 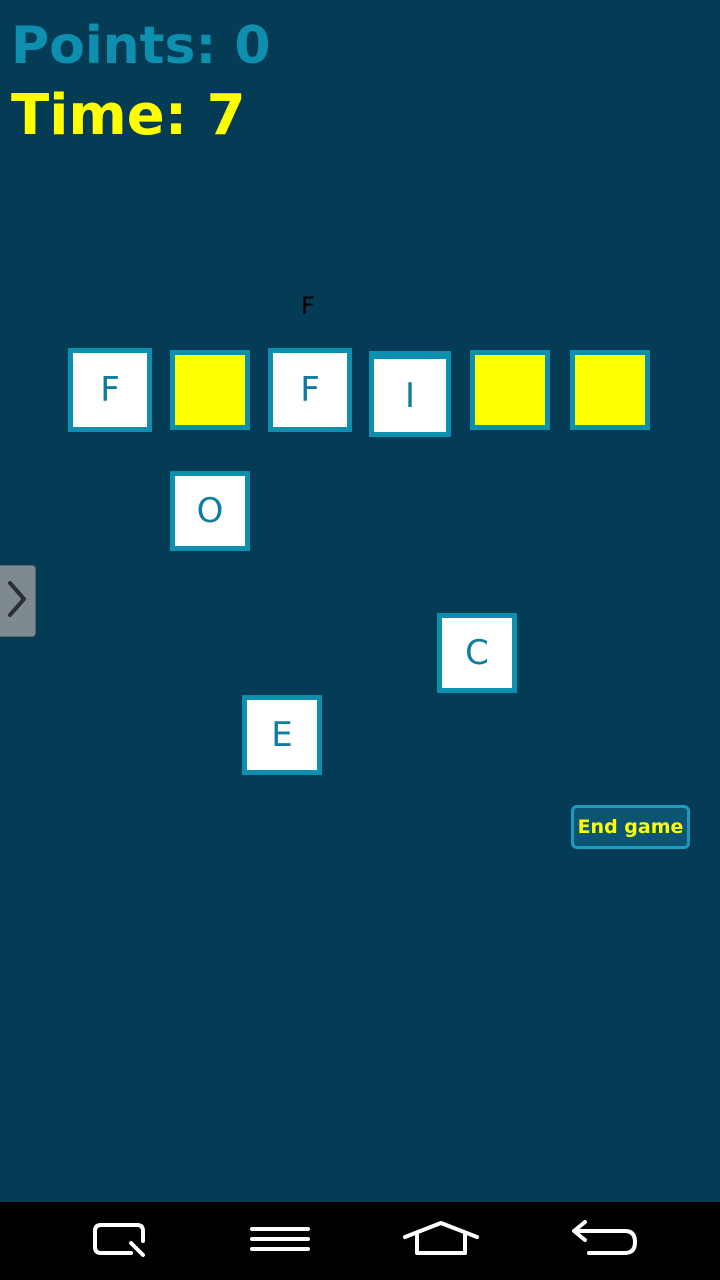 I want to click on menu-button, so click(x=280, y=1241).